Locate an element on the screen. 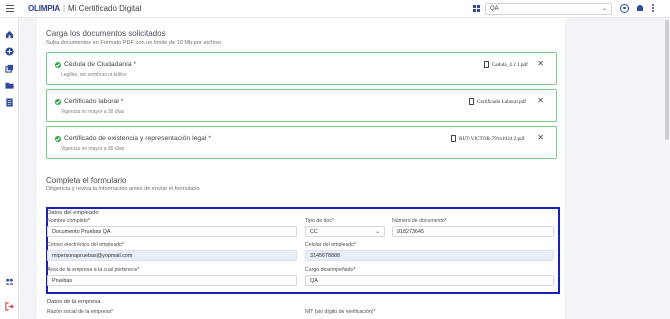  file-name: Cedula_4 2 1.pdf is located at coordinates (510, 65).